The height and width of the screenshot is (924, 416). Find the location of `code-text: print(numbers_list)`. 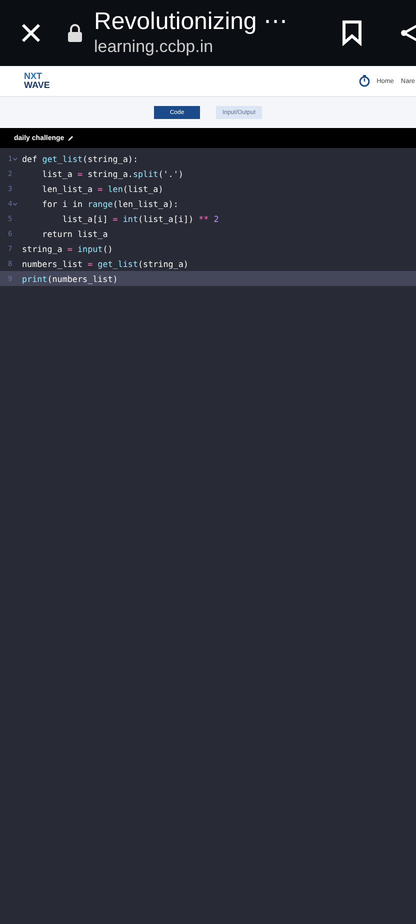

code-text: print(numbers_list) is located at coordinates (70, 279).